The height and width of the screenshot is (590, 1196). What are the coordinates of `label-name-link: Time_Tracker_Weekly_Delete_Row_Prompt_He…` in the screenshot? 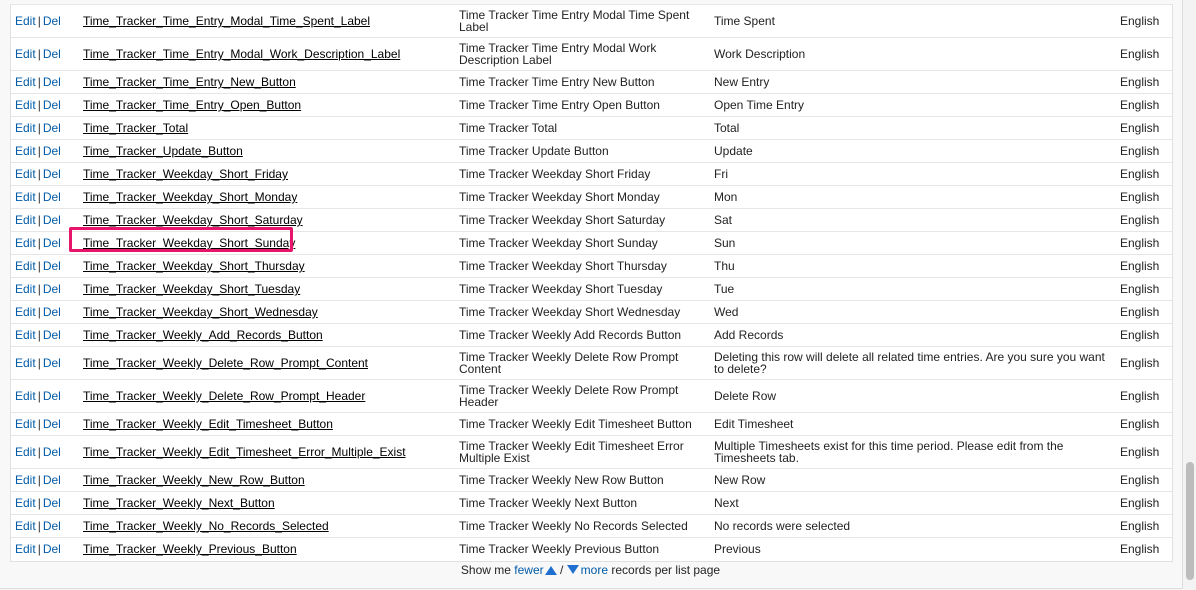 It's located at (224, 396).